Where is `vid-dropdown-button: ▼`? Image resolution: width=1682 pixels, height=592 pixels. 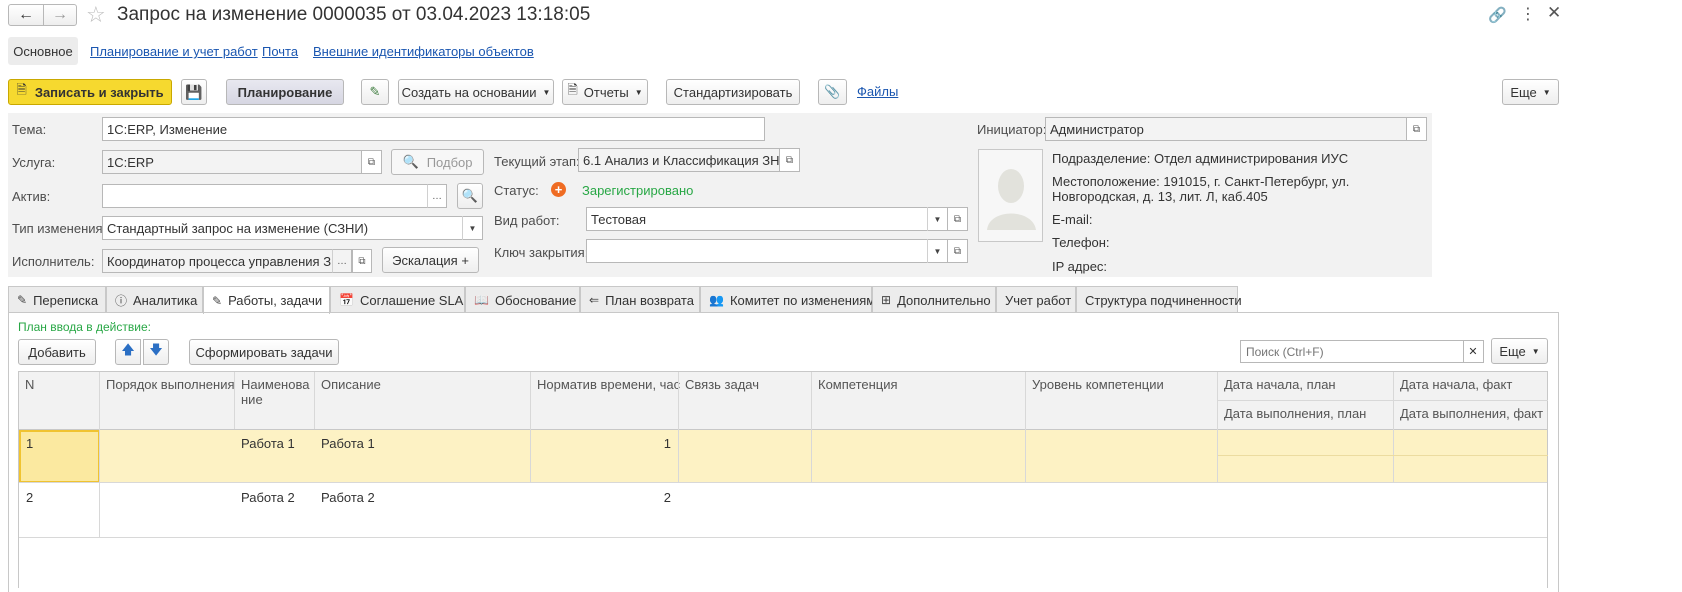 vid-dropdown-button: ▼ is located at coordinates (937, 219).